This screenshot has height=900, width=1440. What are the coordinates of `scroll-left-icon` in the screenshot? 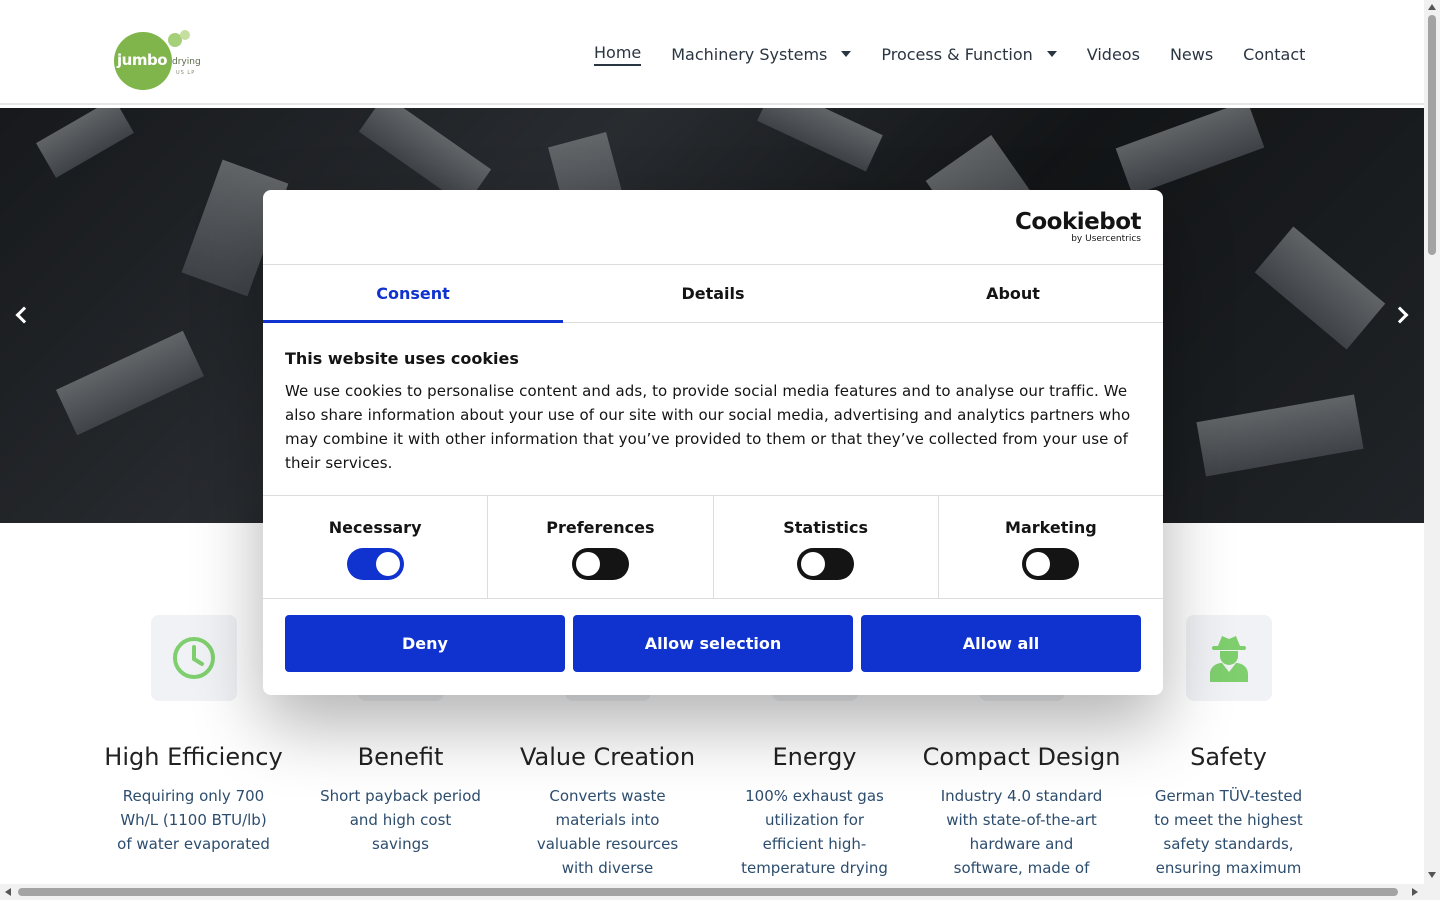 It's located at (8, 892).